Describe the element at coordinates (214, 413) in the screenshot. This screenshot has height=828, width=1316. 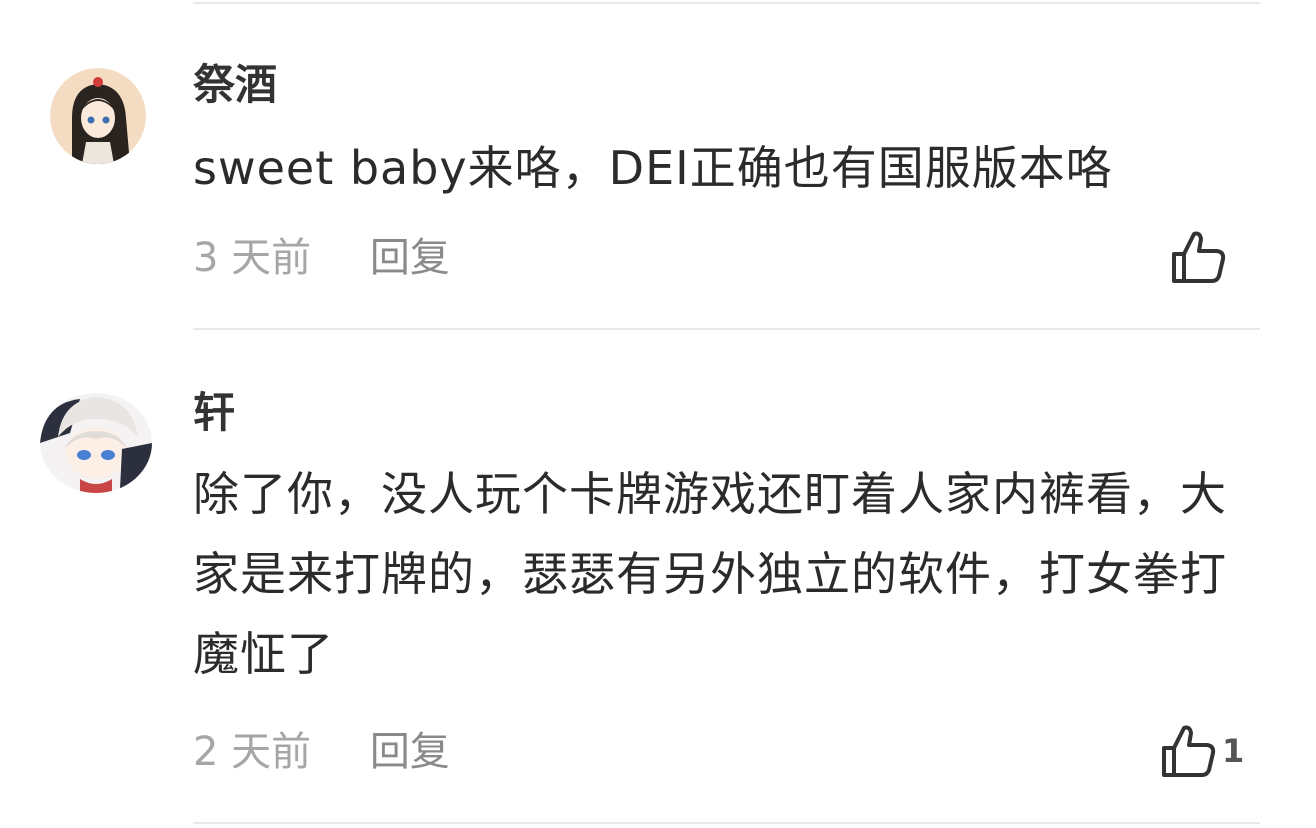
I see `username: 轩` at that location.